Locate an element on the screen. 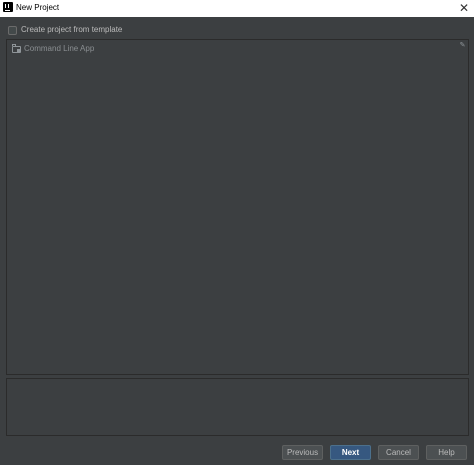  folder-icon is located at coordinates (16, 48).